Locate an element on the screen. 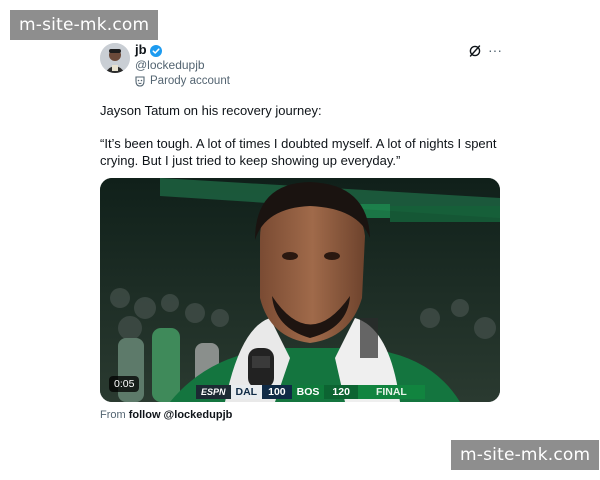  scoreboard: ESPN DAL 100 BOS 120 FINAL is located at coordinates (310, 392).